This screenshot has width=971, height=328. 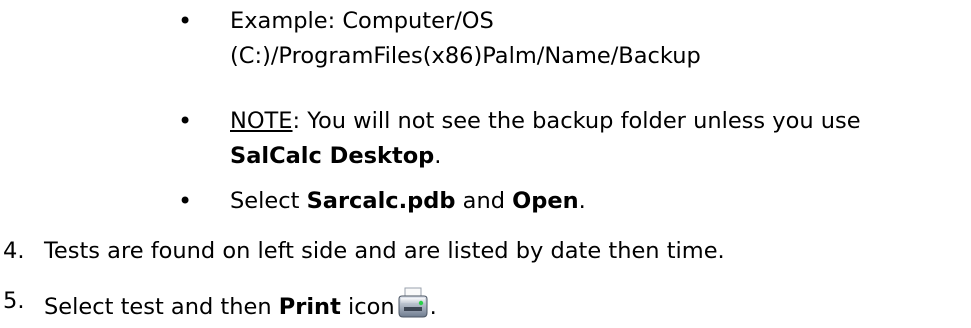 I want to click on print-label: Print, so click(x=309, y=307).